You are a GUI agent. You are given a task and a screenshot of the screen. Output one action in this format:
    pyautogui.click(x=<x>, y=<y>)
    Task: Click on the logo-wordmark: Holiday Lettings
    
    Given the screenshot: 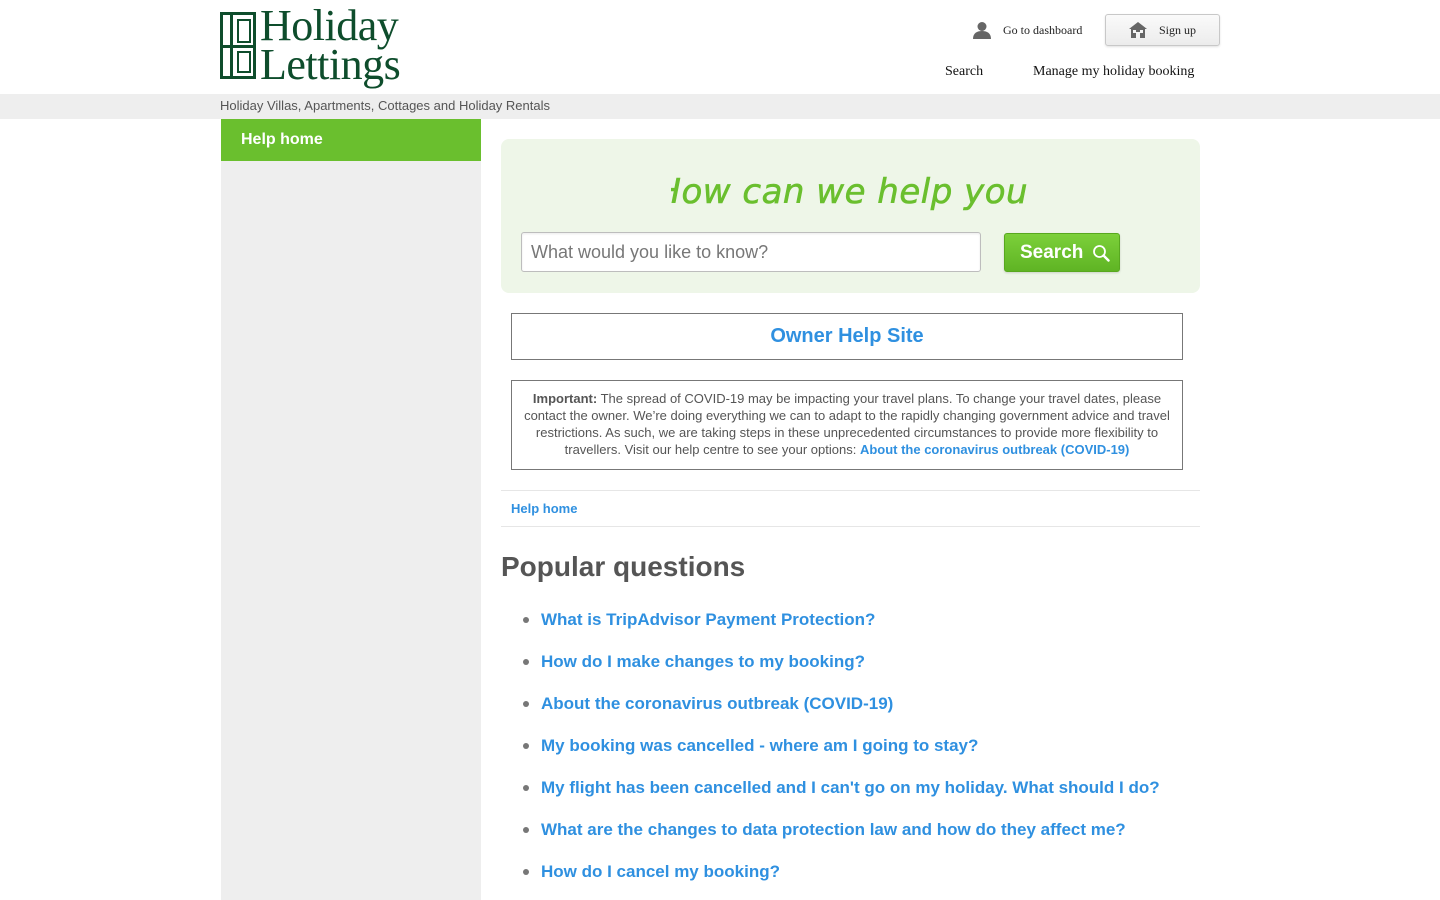 What is the action you would take?
    pyautogui.click(x=330, y=46)
    